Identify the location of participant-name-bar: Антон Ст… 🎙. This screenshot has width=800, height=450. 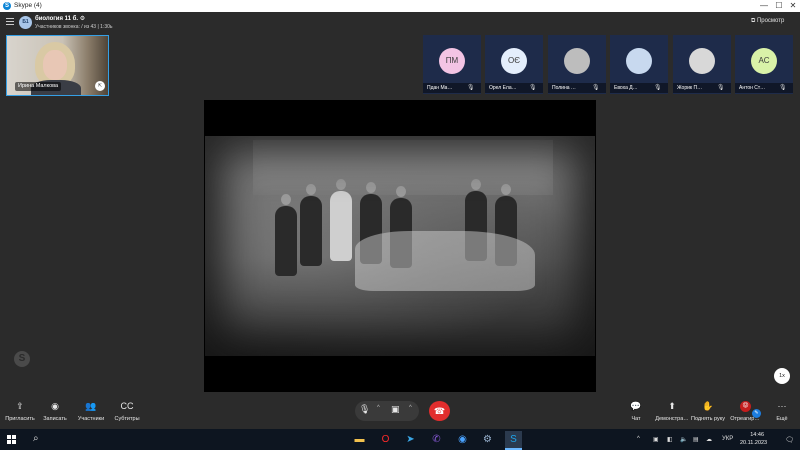
(764, 88).